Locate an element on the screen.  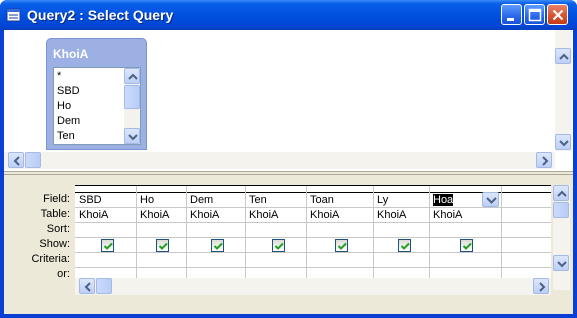
minimize-button is located at coordinates (511, 14).